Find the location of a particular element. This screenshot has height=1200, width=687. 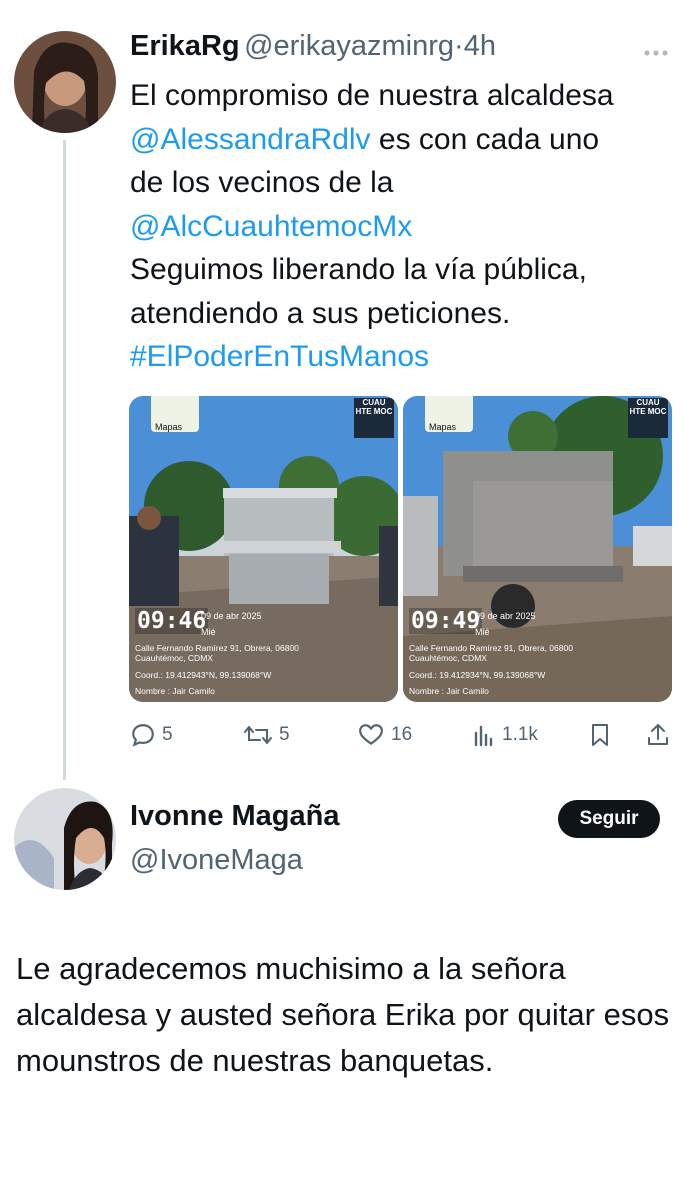

mention-alccuauhtemoc: @AlcCuauhtemocMx is located at coordinates (400, 227).